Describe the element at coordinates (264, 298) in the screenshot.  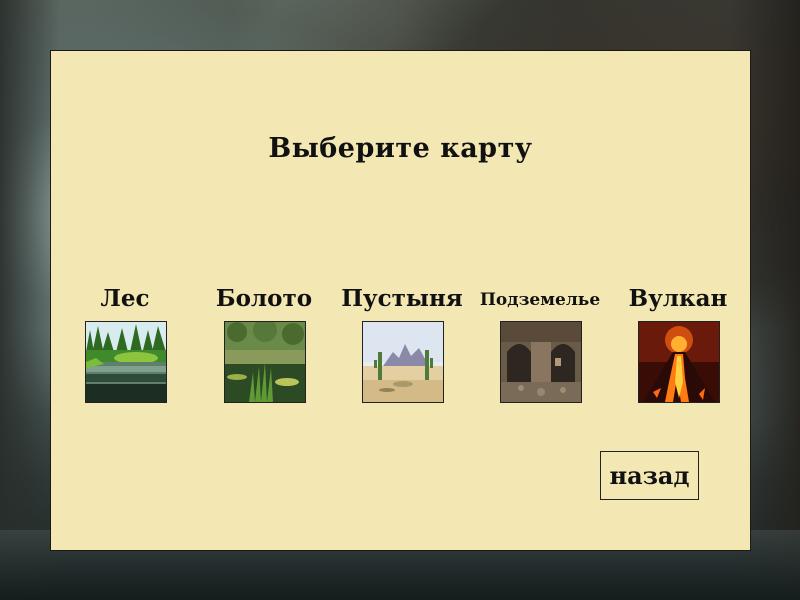
I see `map-label-swamp: Болото` at that location.